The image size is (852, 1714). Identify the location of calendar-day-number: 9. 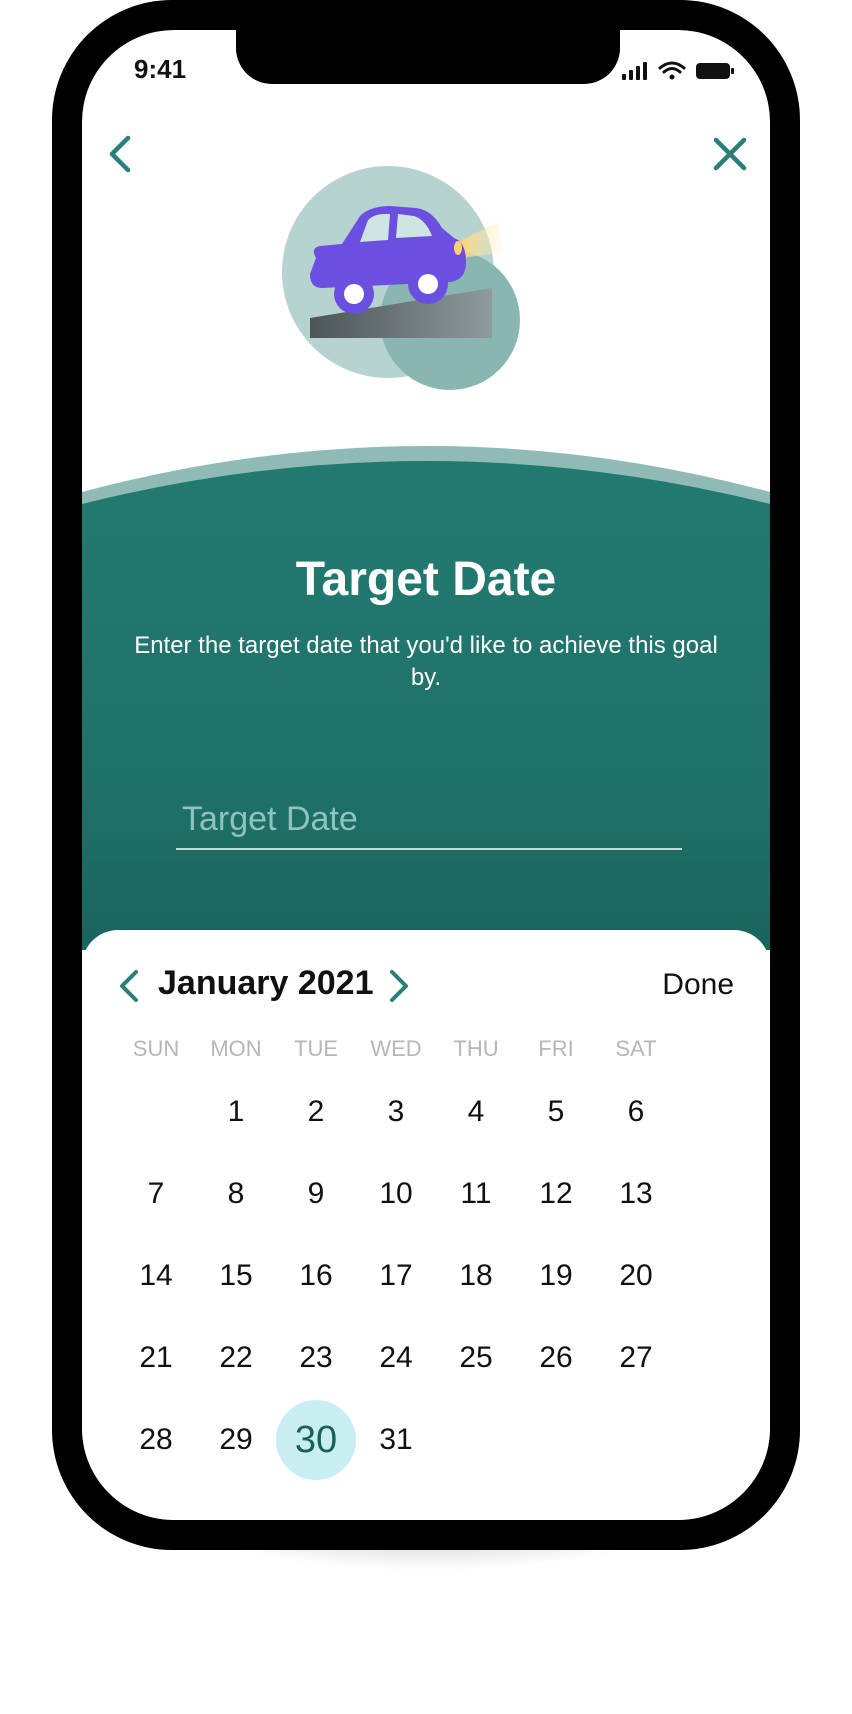
(316, 1193).